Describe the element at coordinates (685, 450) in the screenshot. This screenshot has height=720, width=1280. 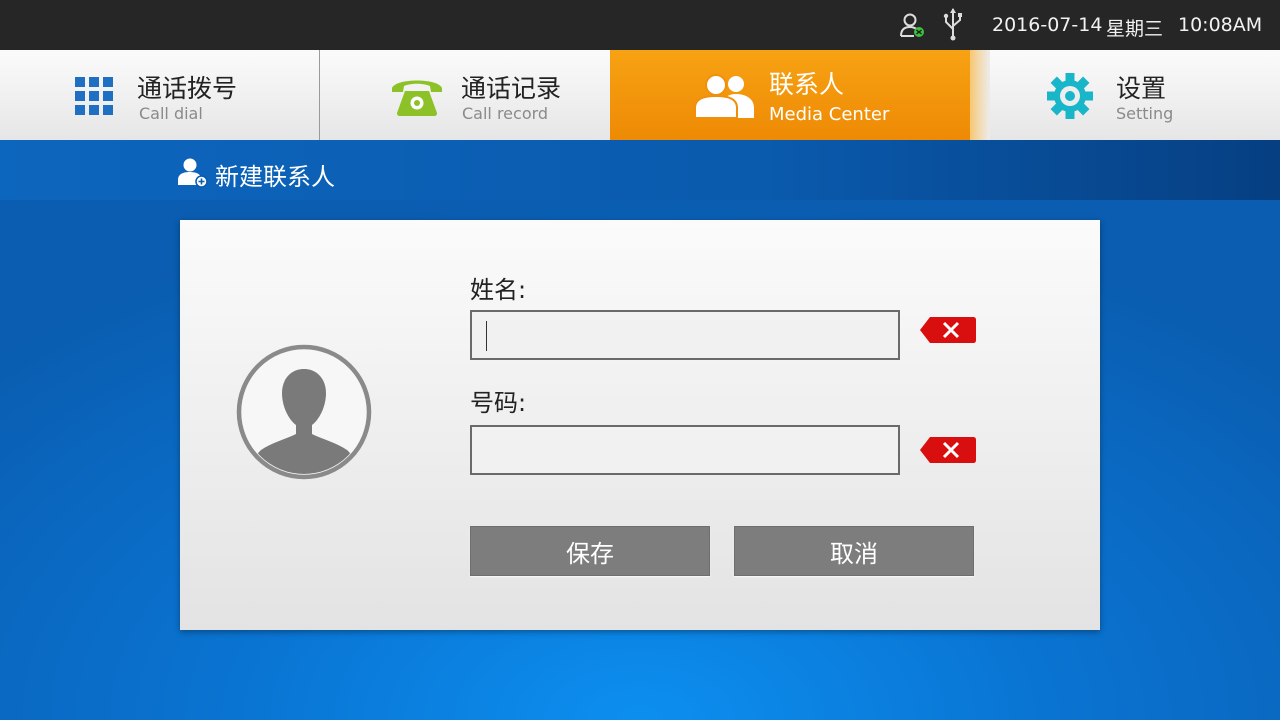
I see `number-input` at that location.